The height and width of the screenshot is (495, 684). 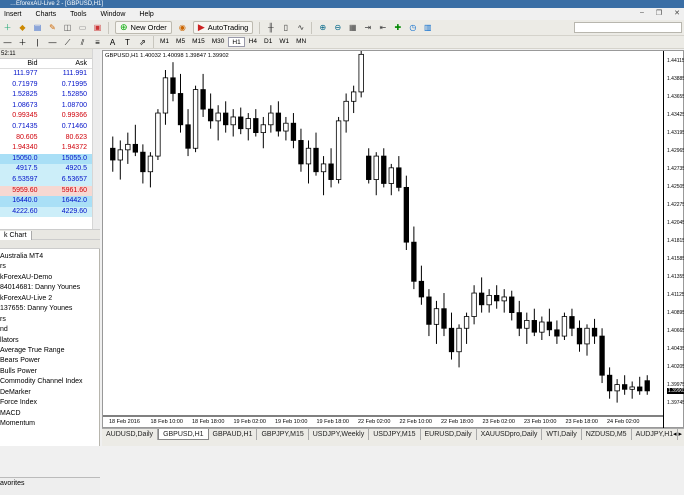 I want to click on market-watch-row: 15050.0 15055.0, so click(x=49, y=159).